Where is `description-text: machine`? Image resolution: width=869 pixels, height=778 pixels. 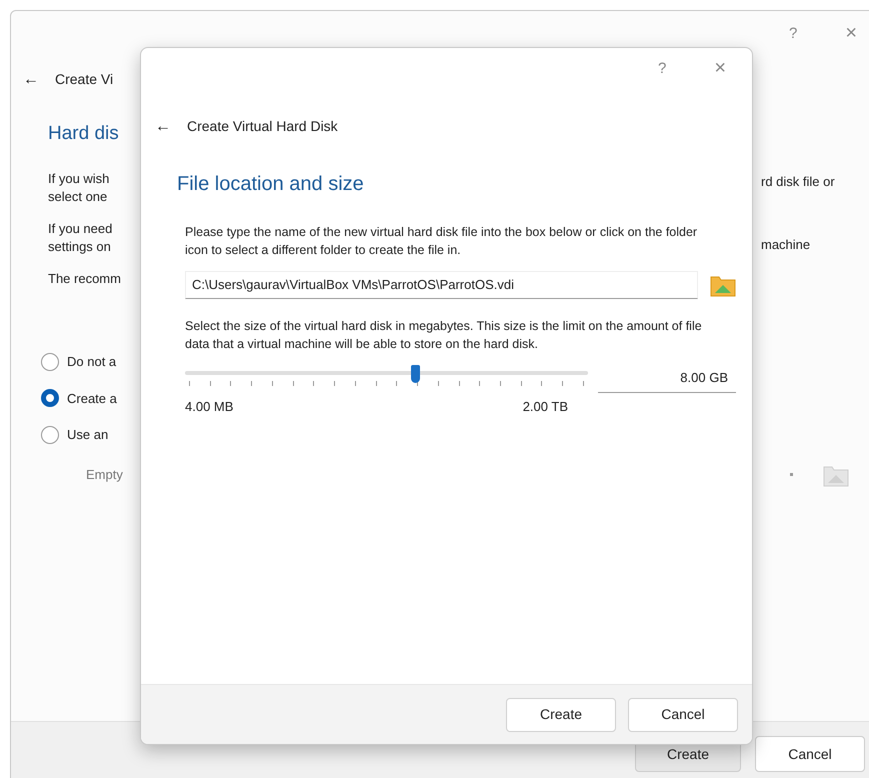
description-text: machine is located at coordinates (786, 245).